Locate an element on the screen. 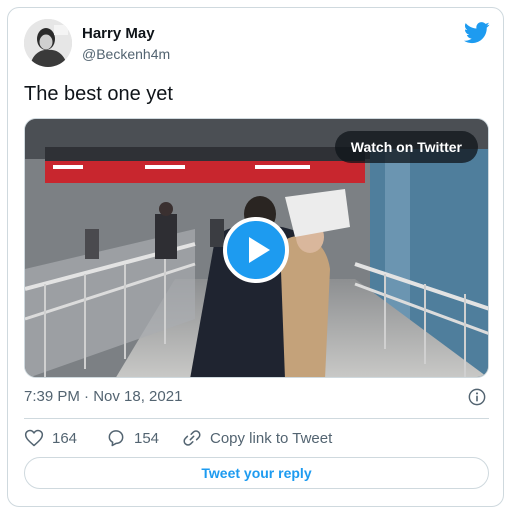 The width and height of the screenshot is (511, 514). link-icon is located at coordinates (192, 438).